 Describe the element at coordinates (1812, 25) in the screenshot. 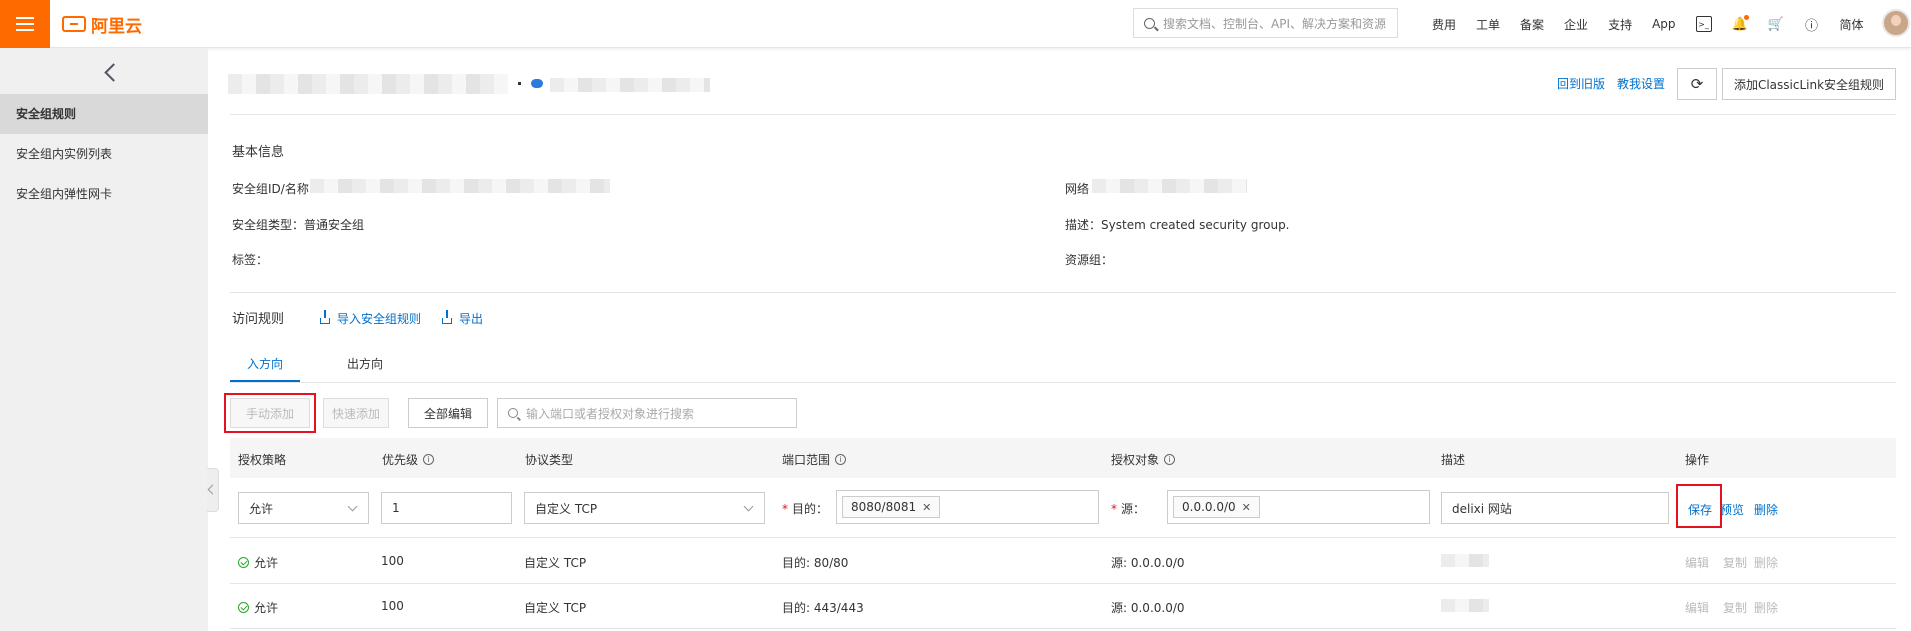

I see `help-icon: ⓘ` at that location.